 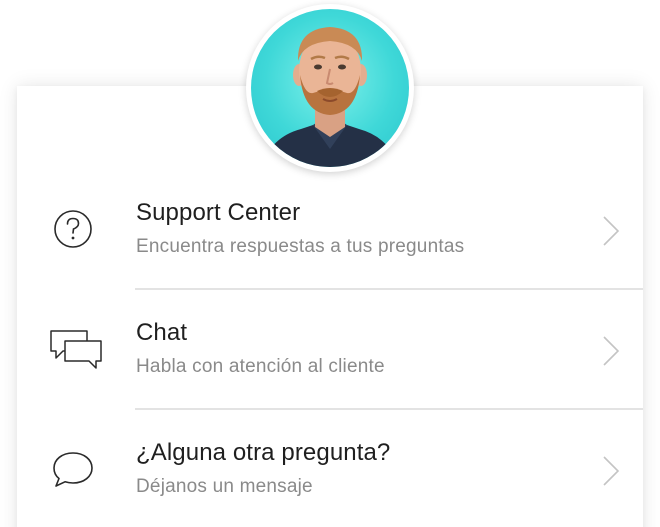 I want to click on chat-bubbles-icon, so click(x=75, y=349).